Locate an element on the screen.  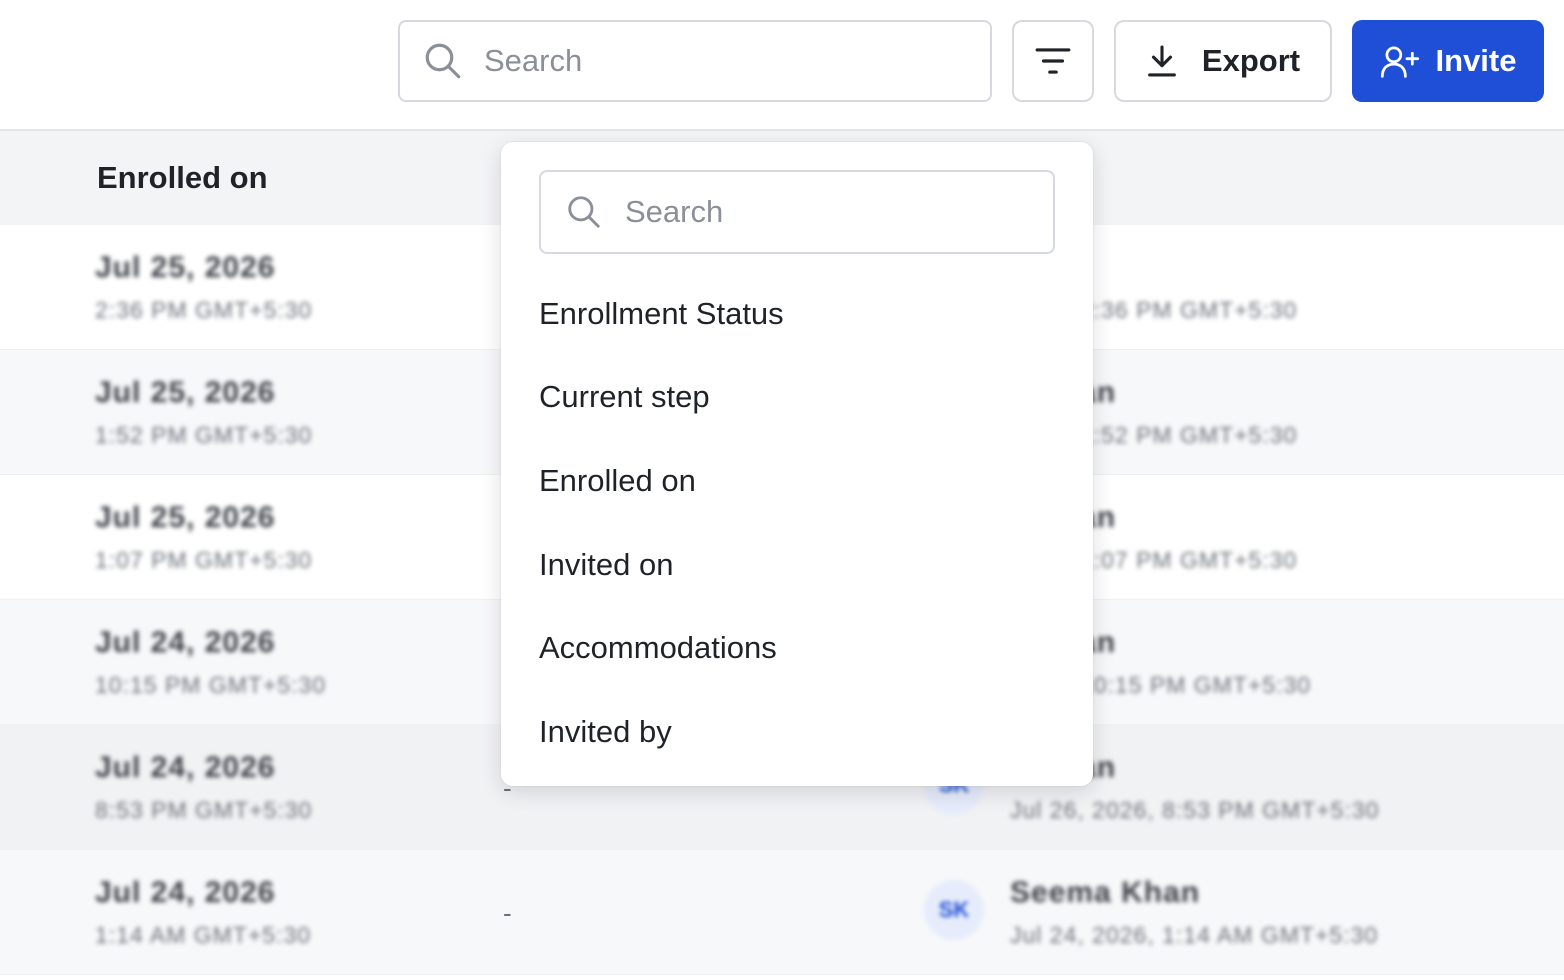
filter-lines-icon is located at coordinates (1053, 61).